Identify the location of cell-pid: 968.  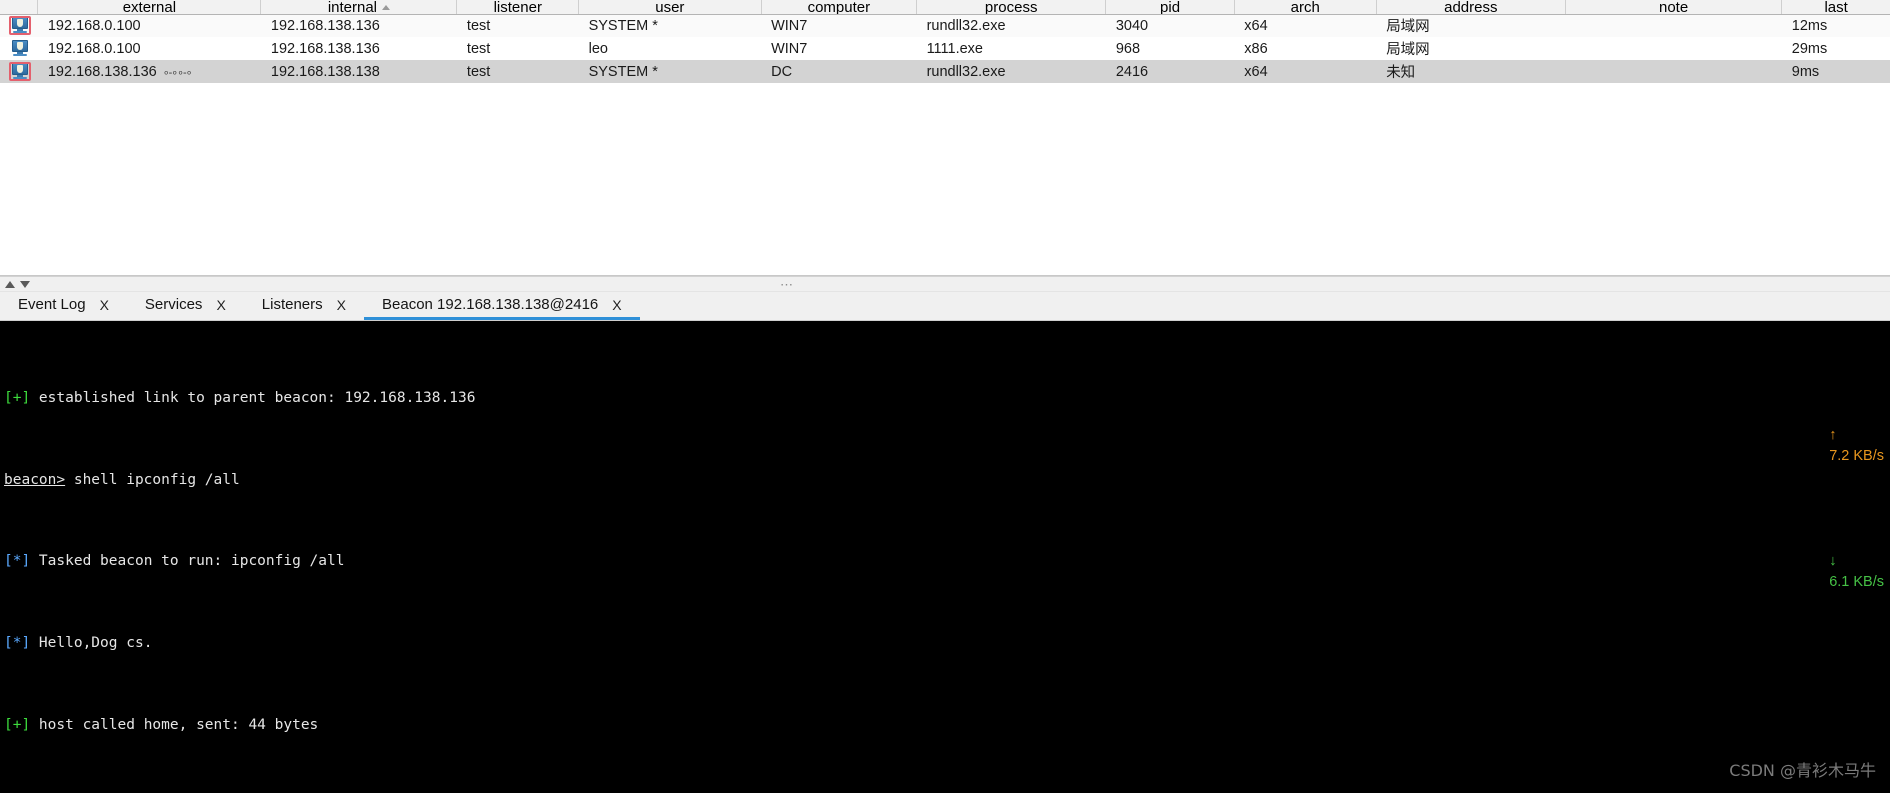
(1128, 48).